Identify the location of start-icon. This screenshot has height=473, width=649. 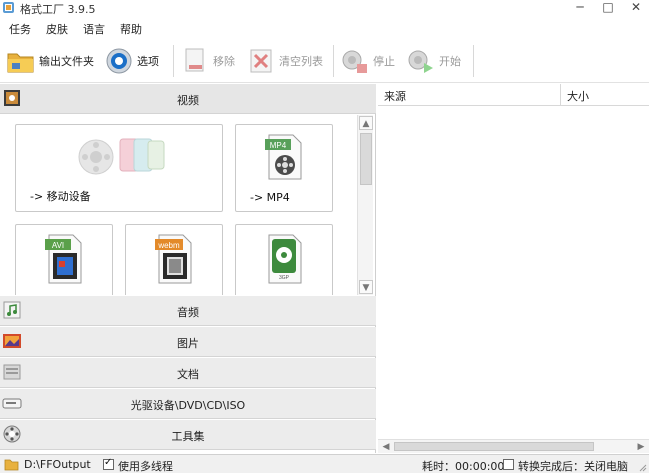
(420, 61).